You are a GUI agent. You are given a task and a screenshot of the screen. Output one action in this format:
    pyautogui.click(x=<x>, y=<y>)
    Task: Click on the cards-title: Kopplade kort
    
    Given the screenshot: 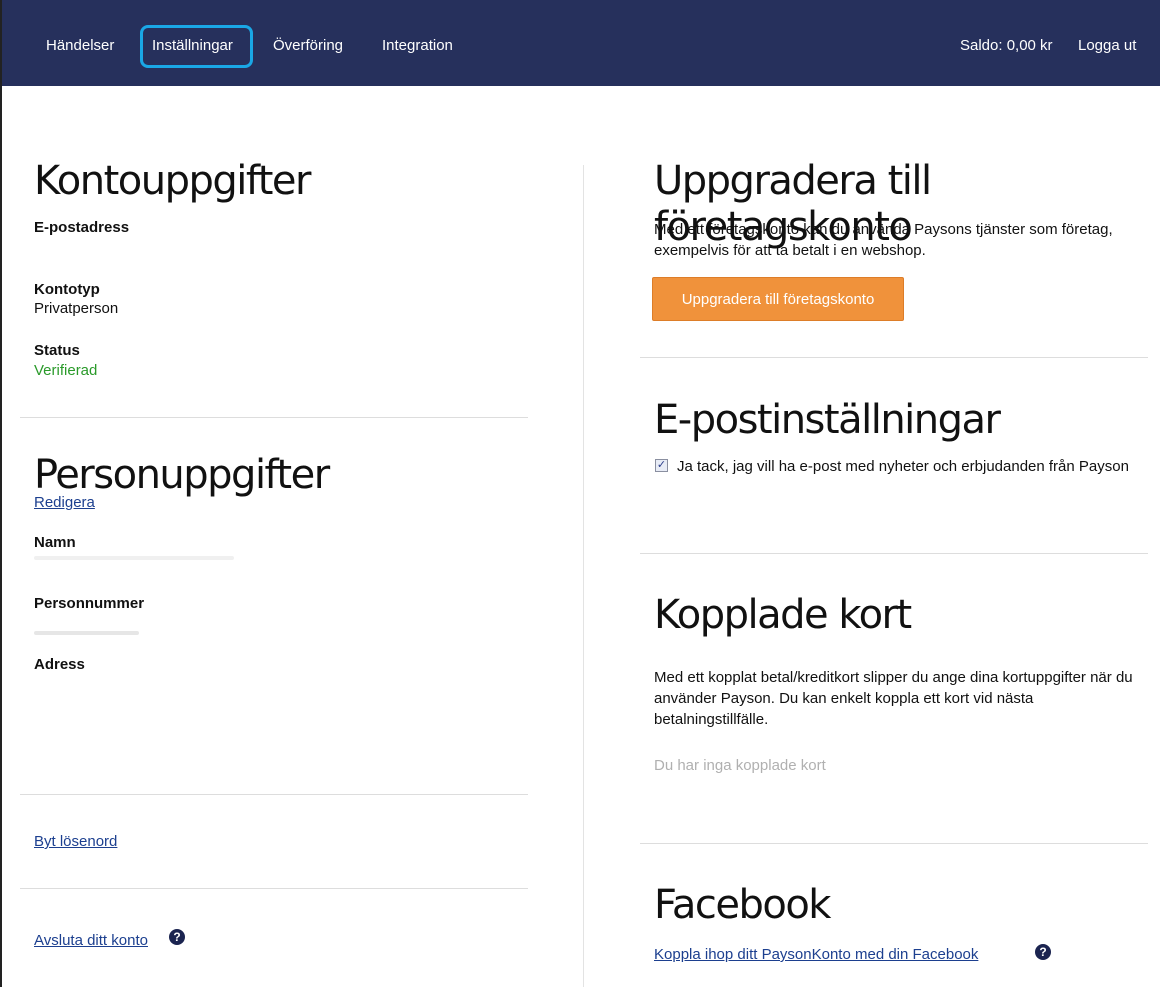 What is the action you would take?
    pyautogui.click(x=783, y=615)
    